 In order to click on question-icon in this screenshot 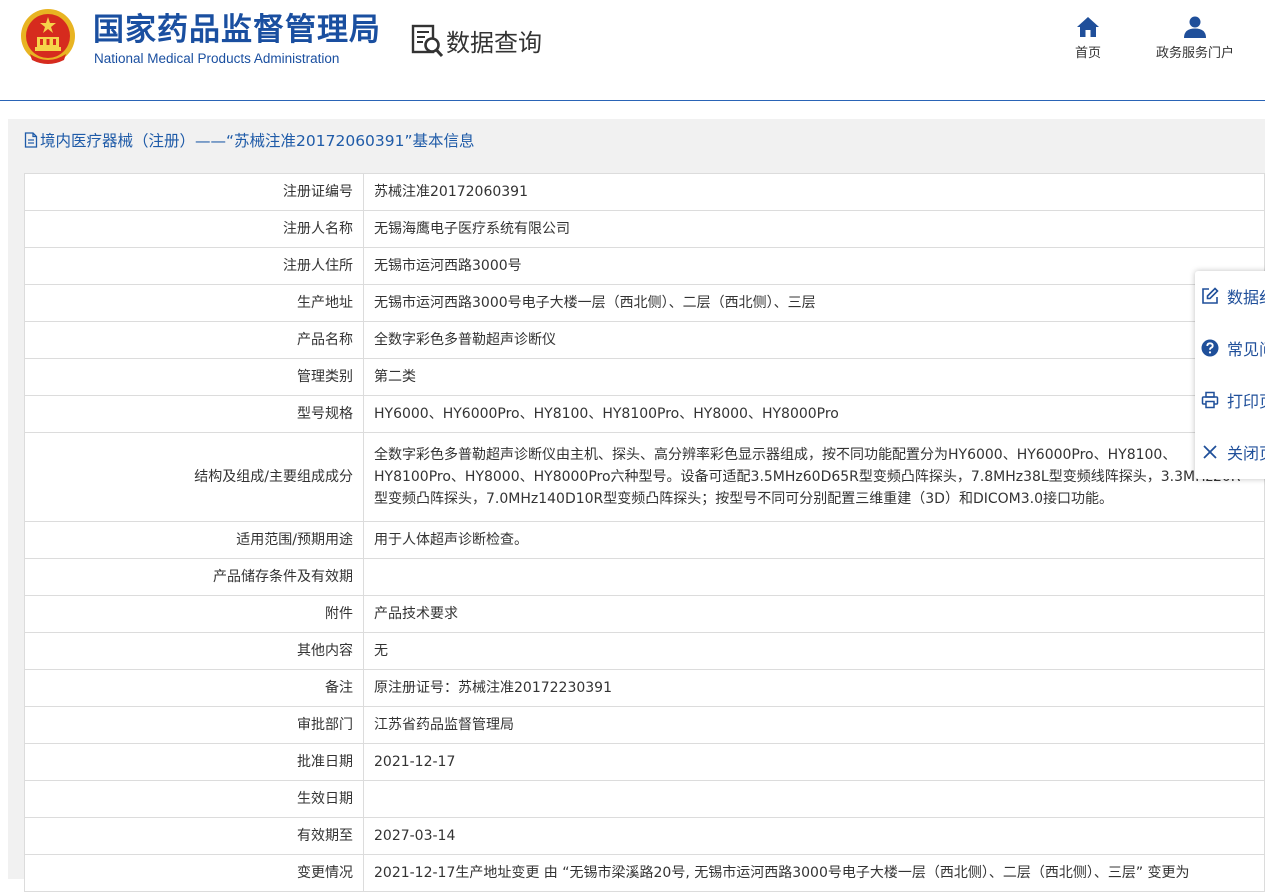, I will do `click(1210, 348)`.